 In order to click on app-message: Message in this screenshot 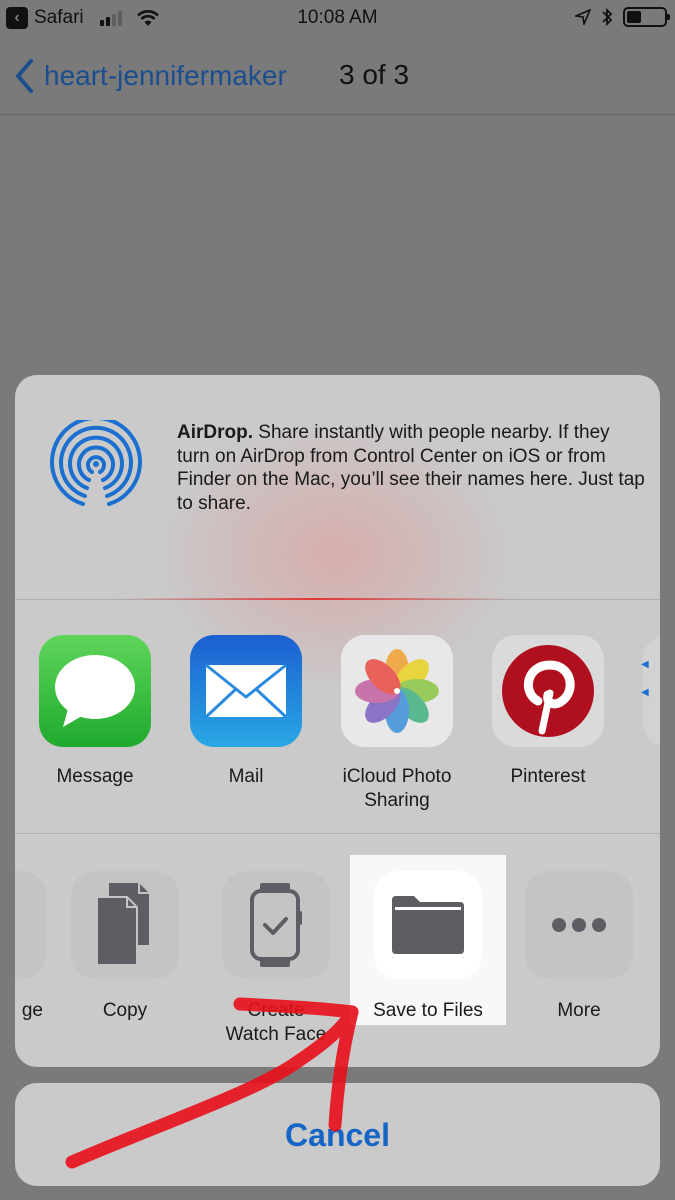, I will do `click(95, 712)`.